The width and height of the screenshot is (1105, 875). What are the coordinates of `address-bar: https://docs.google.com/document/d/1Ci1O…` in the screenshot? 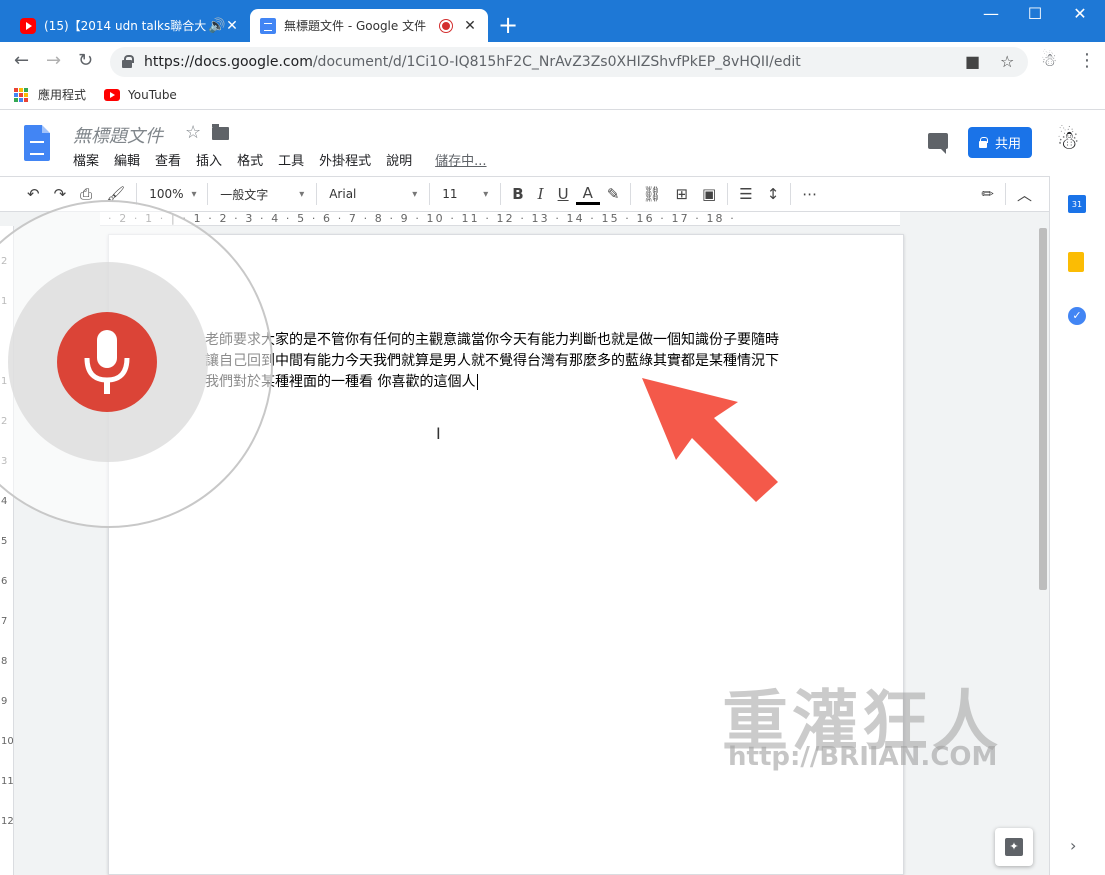 It's located at (569, 62).